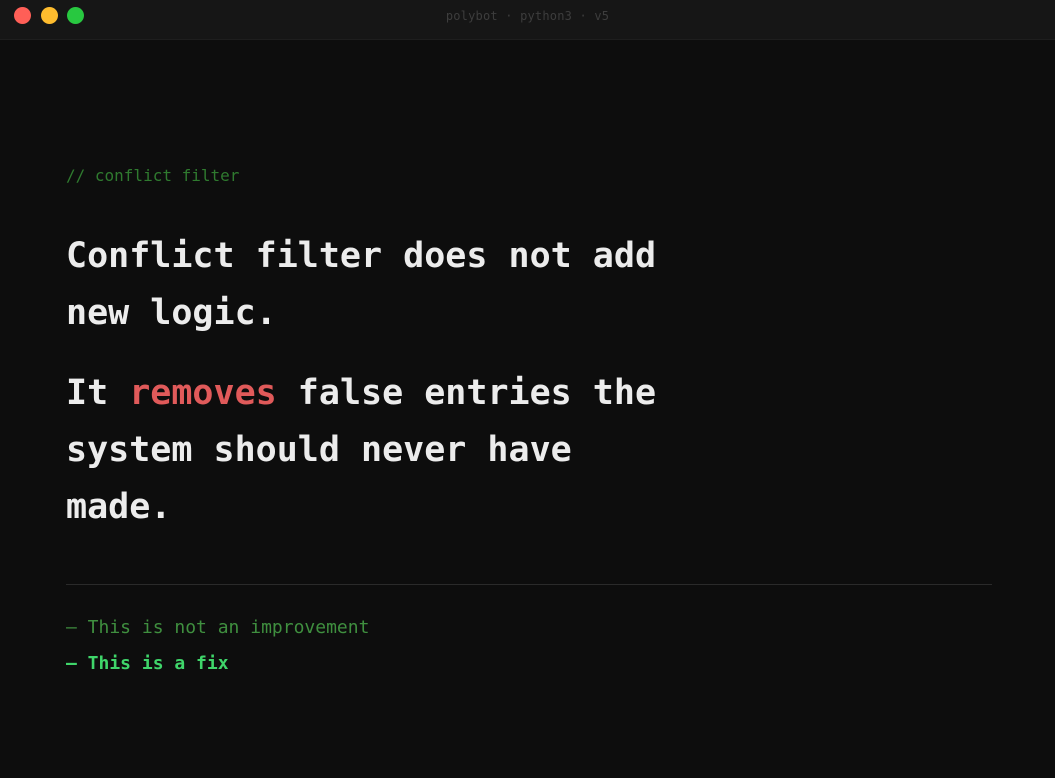 The height and width of the screenshot is (778, 1055). I want to click on headline: Conflict filter does not add new logic., so click(361, 284).